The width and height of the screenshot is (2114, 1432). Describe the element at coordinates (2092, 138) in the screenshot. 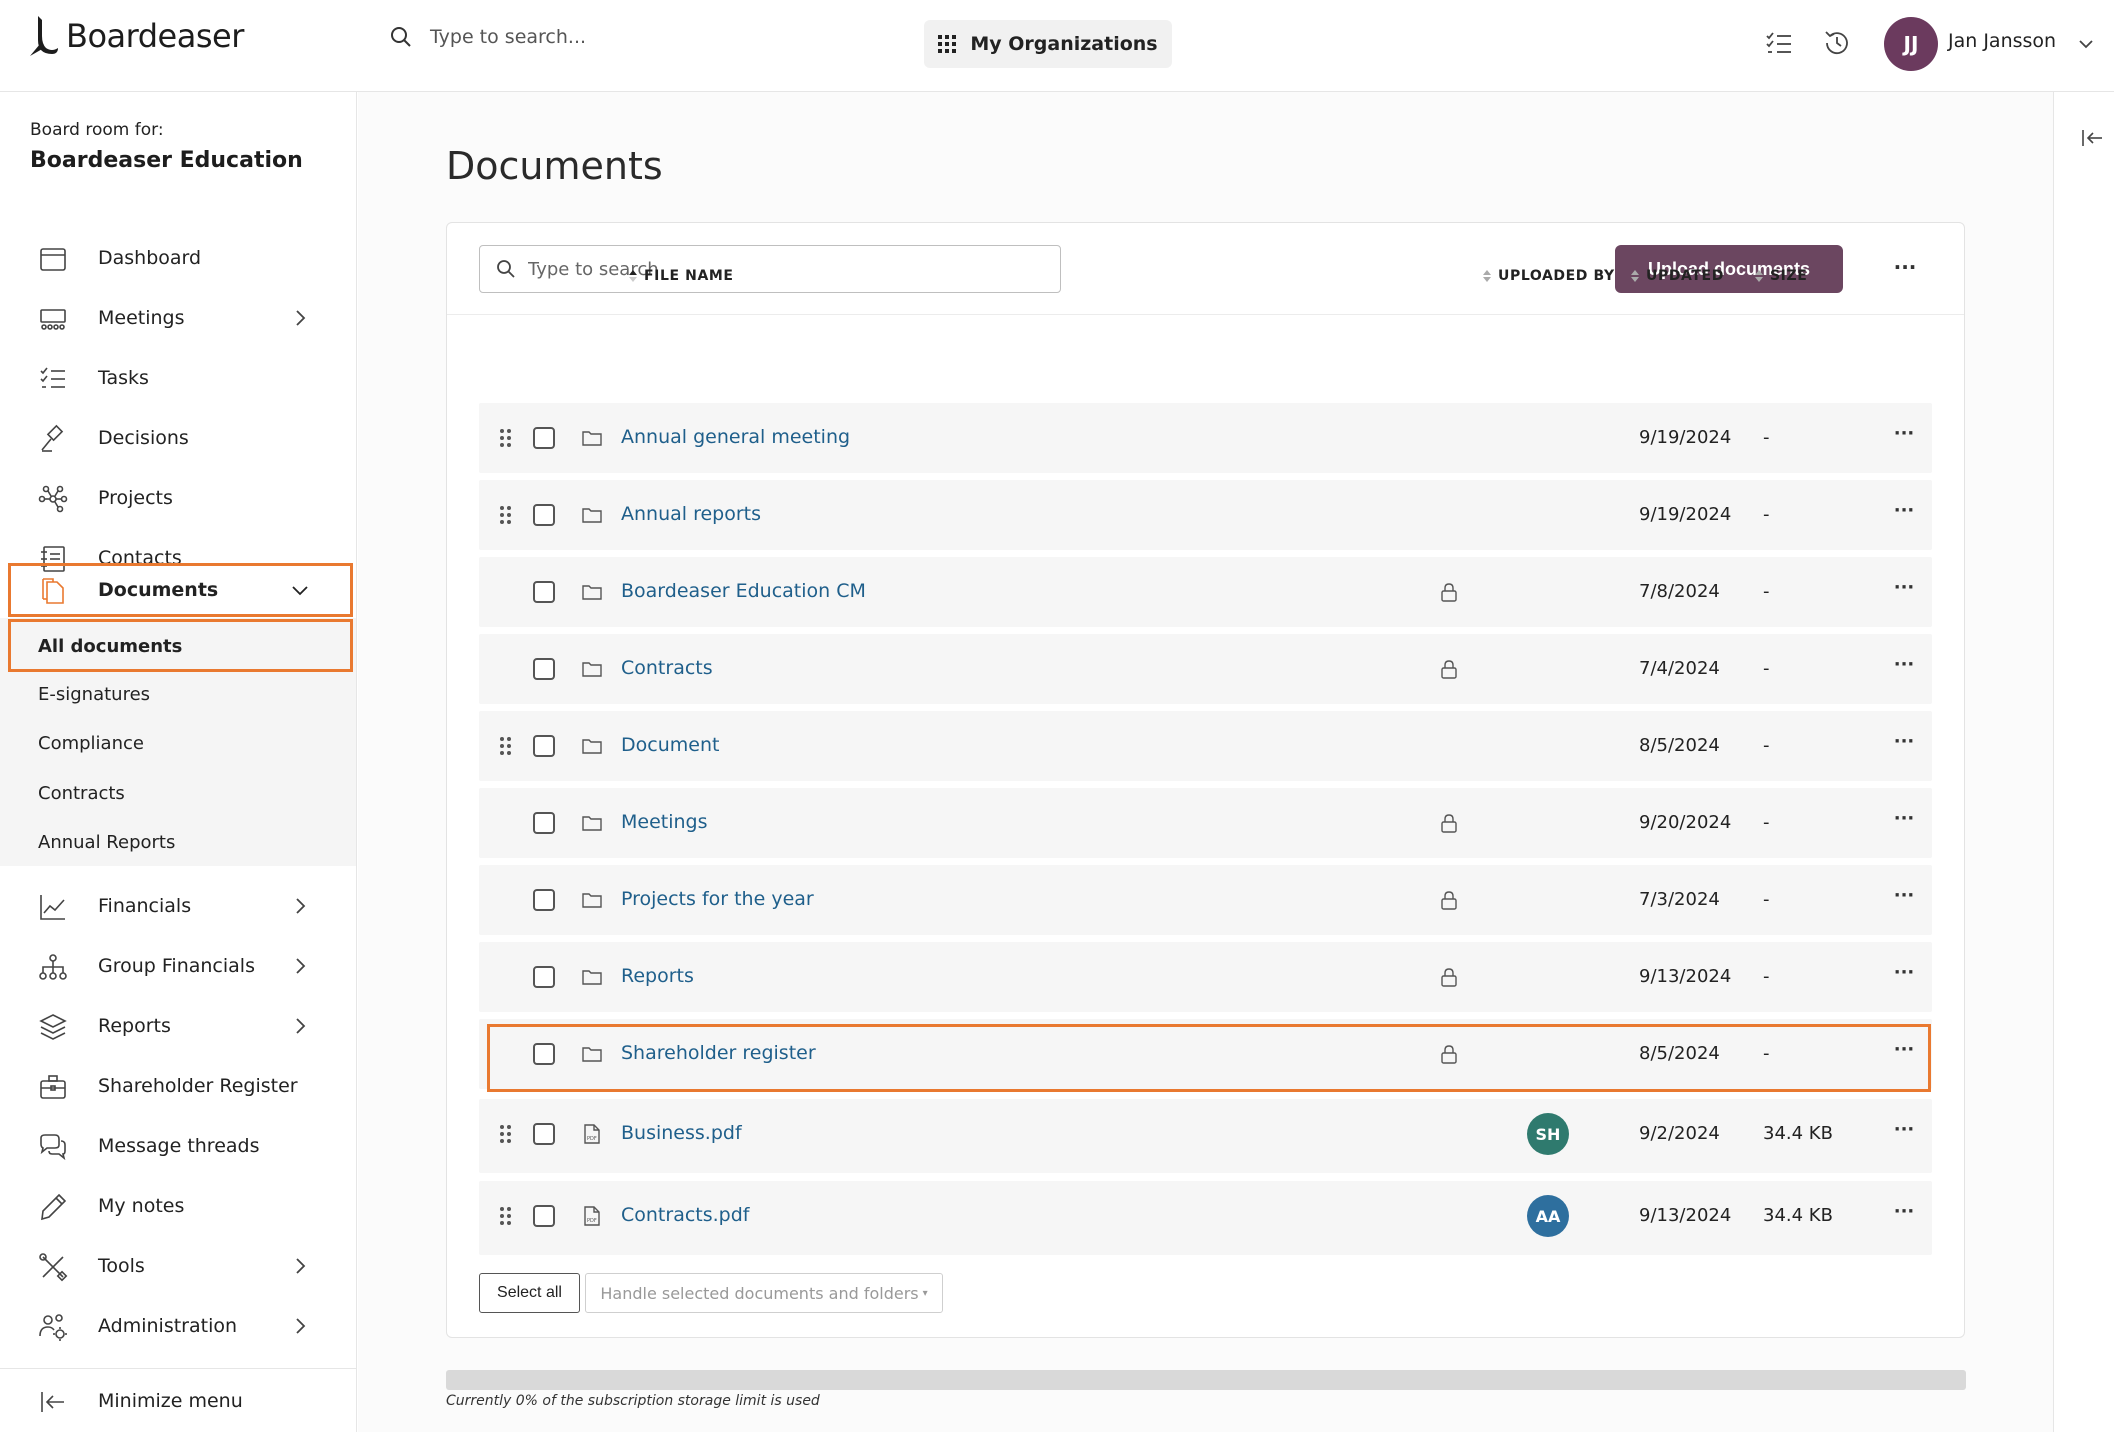

I see `collapse-panel-icon` at that location.